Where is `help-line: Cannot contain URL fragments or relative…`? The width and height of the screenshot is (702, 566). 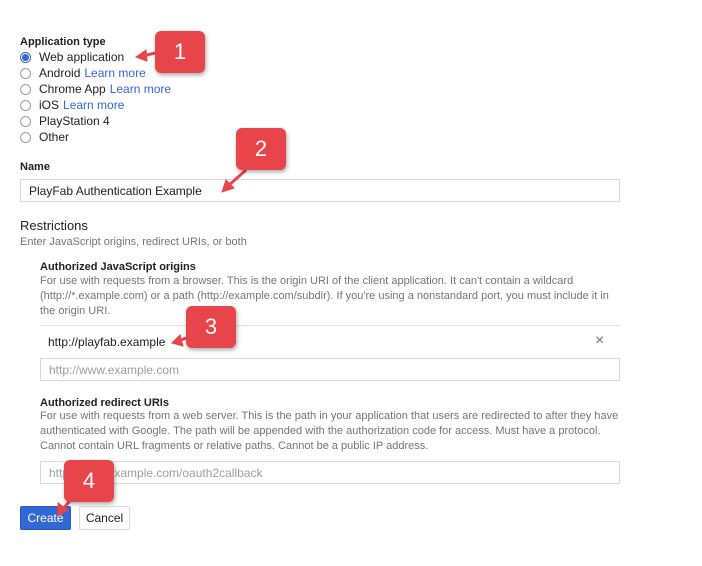 help-line: Cannot contain URL fragments or relative… is located at coordinates (234, 446).